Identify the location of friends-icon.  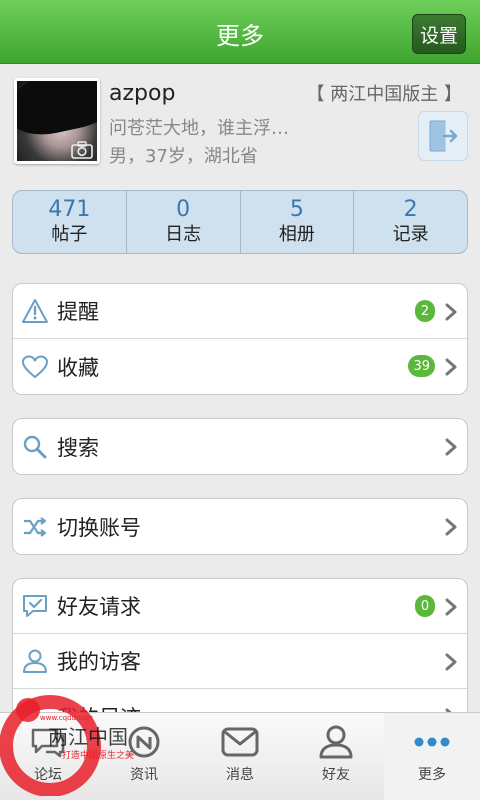
(336, 742).